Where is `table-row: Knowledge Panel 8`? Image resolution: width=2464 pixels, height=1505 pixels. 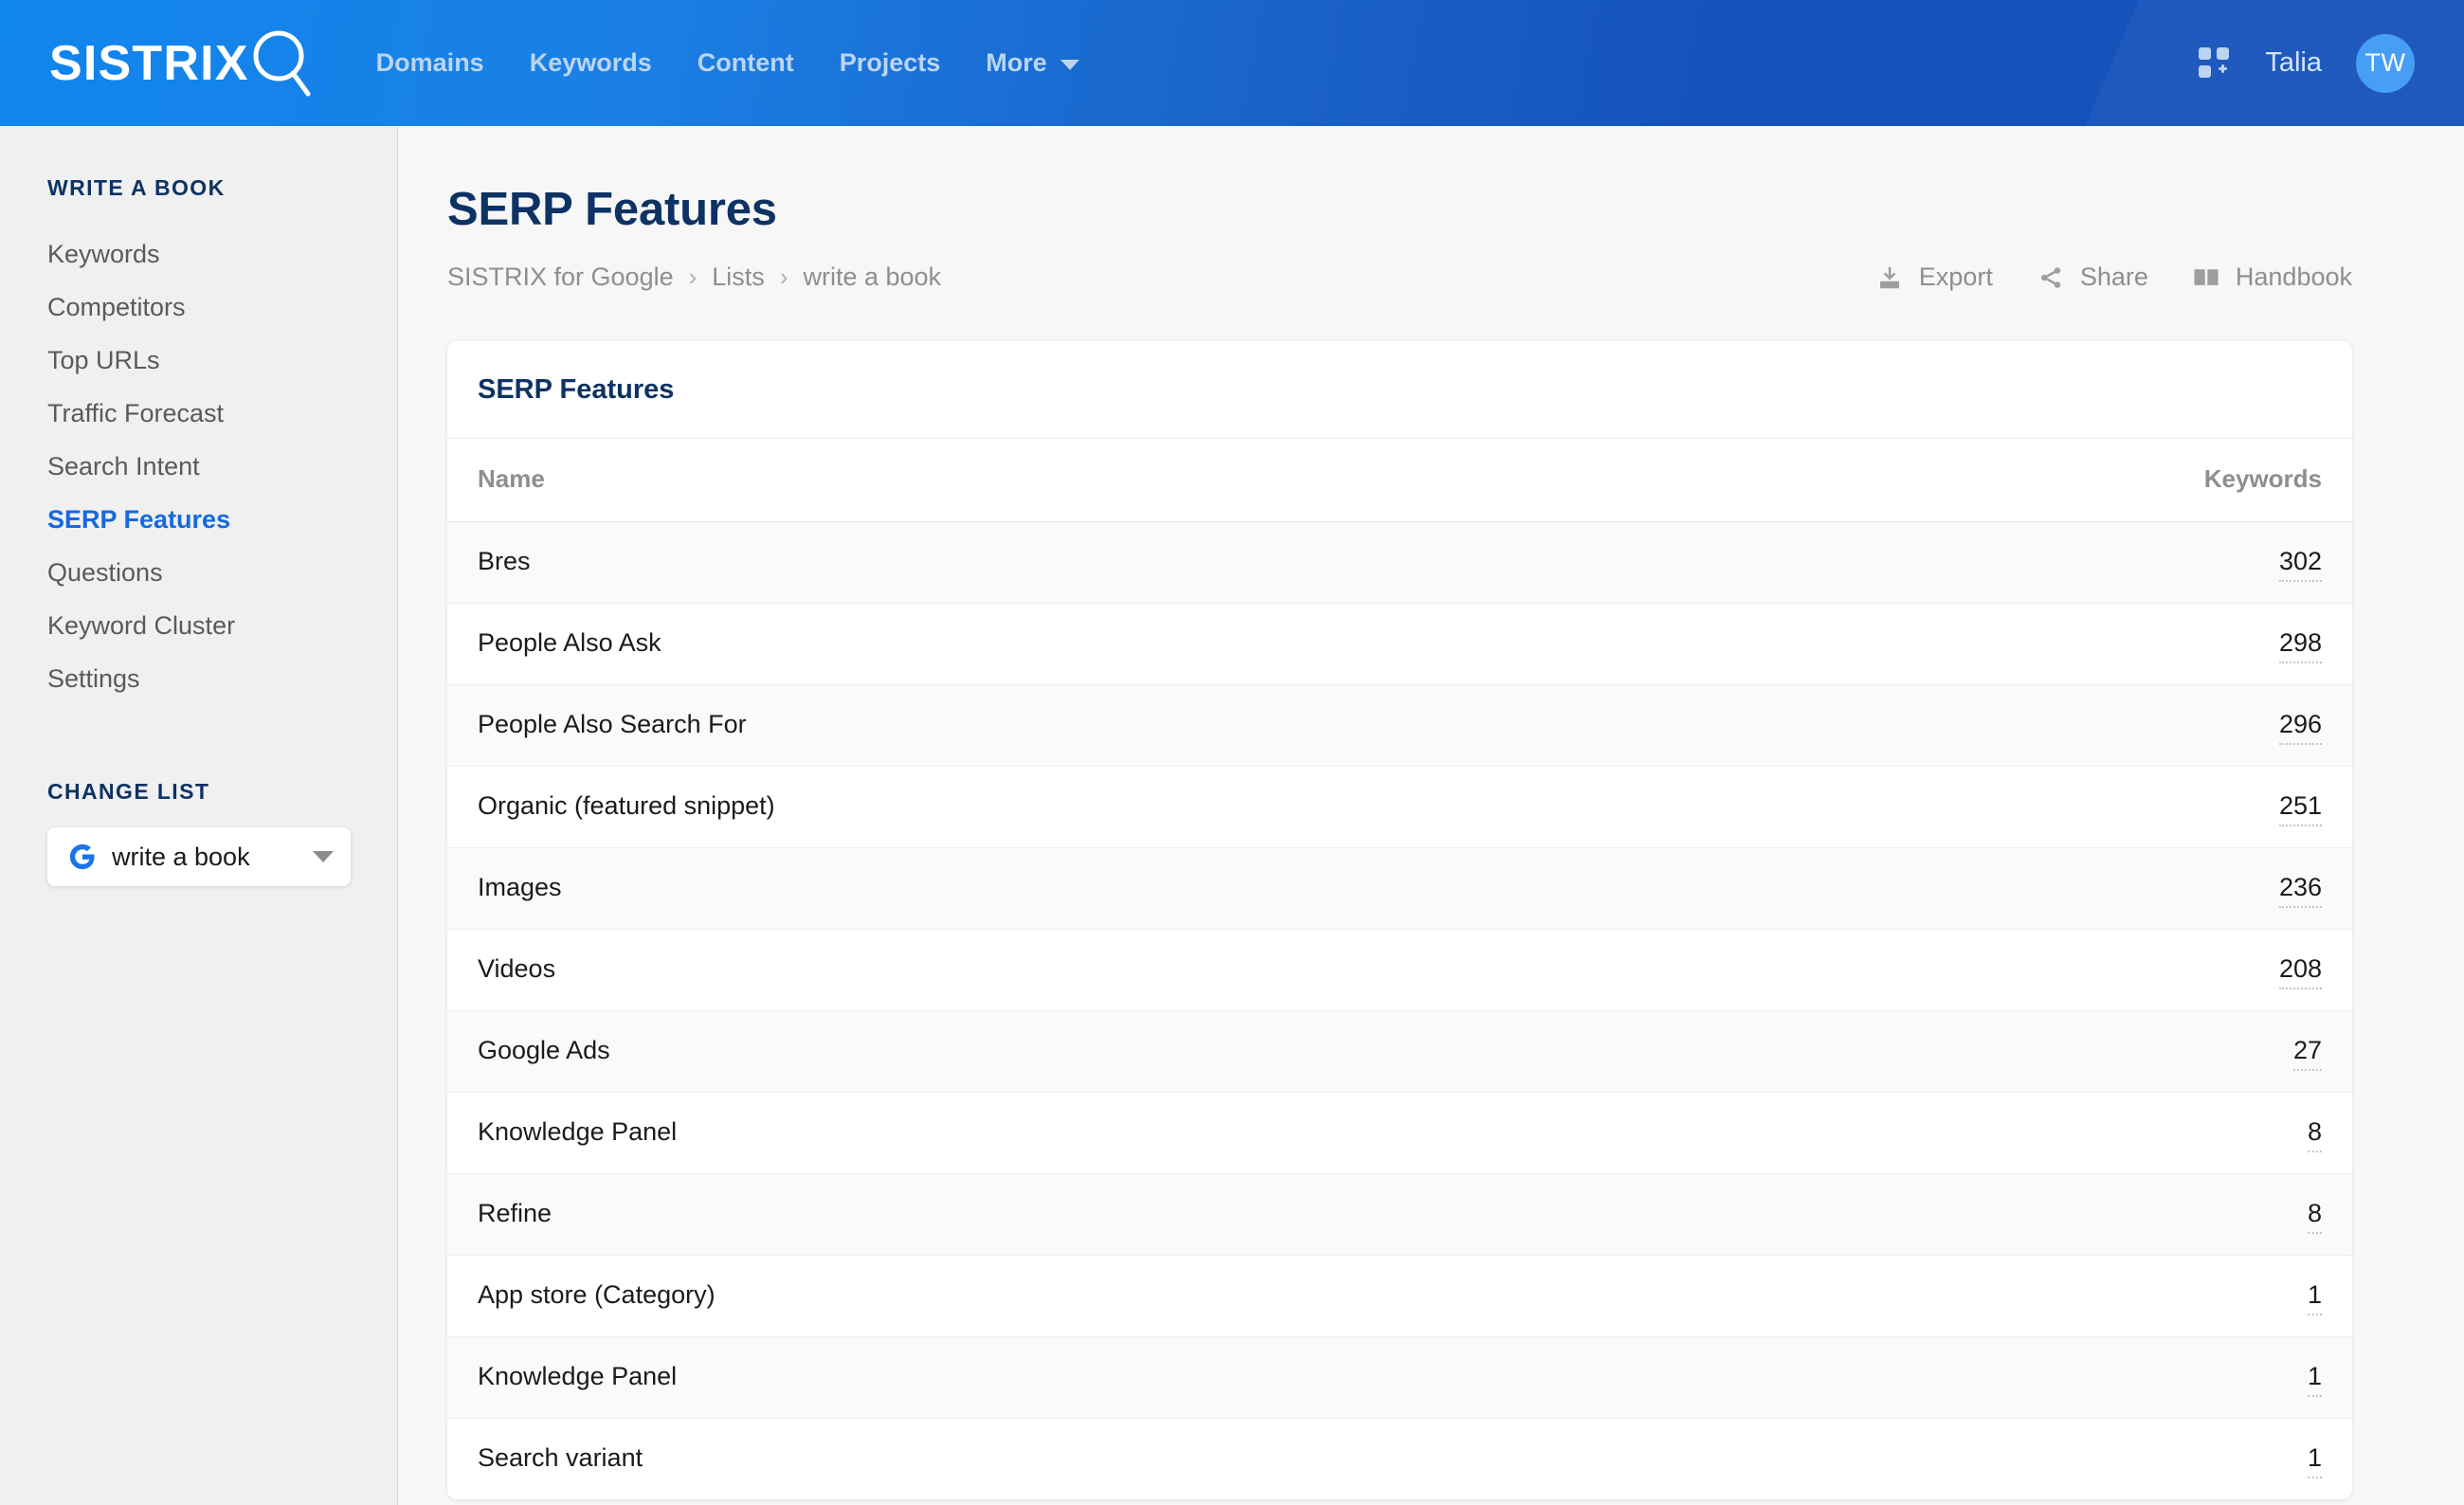 table-row: Knowledge Panel 8 is located at coordinates (1399, 1133).